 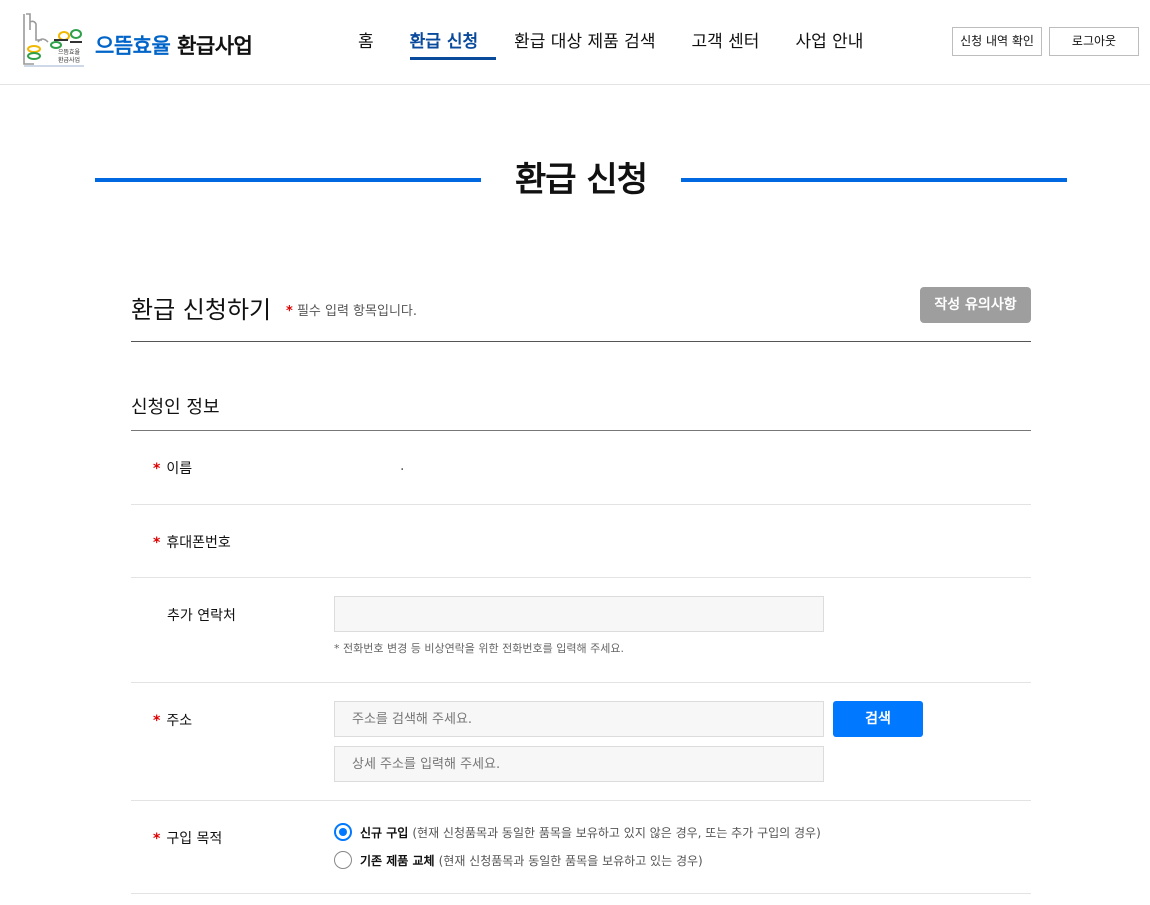 I want to click on phone-label: * 휴대폰번호, so click(x=192, y=542).